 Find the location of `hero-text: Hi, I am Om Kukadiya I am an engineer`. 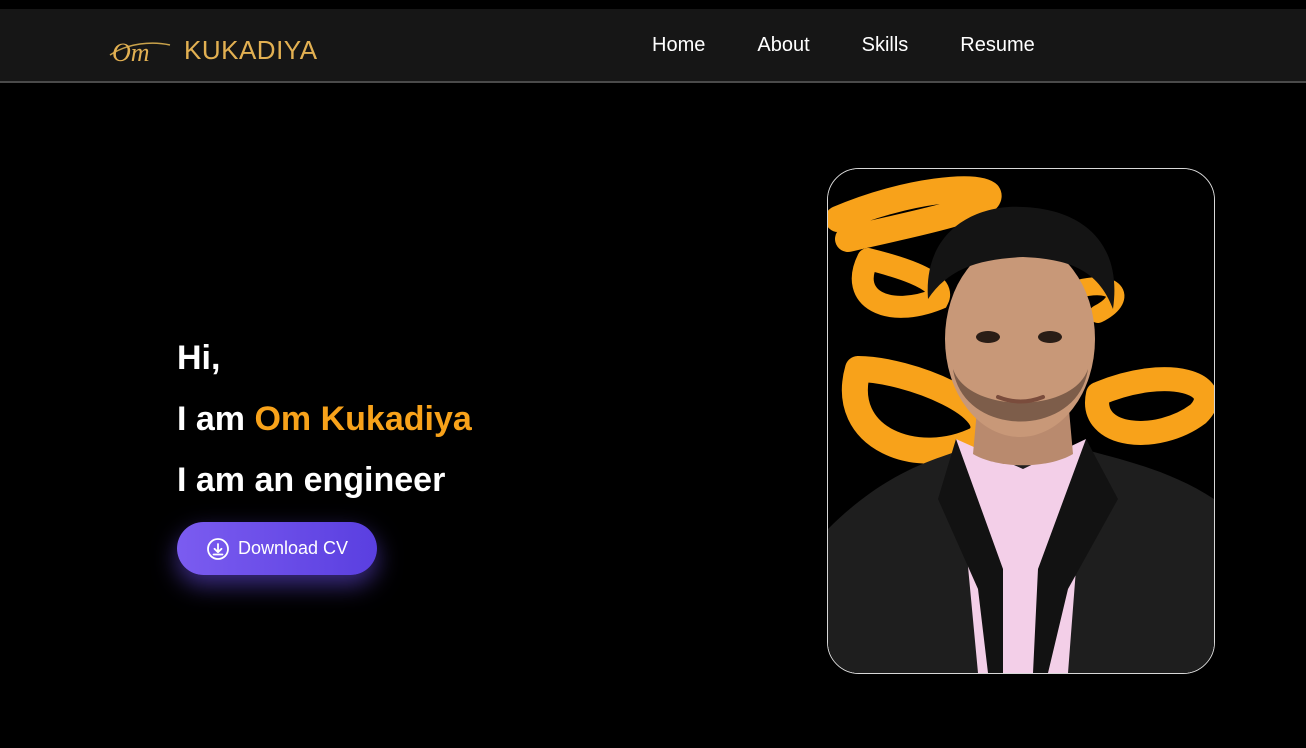

hero-text: Hi, I am Om Kukadiya I am an engineer is located at coordinates (324, 427).